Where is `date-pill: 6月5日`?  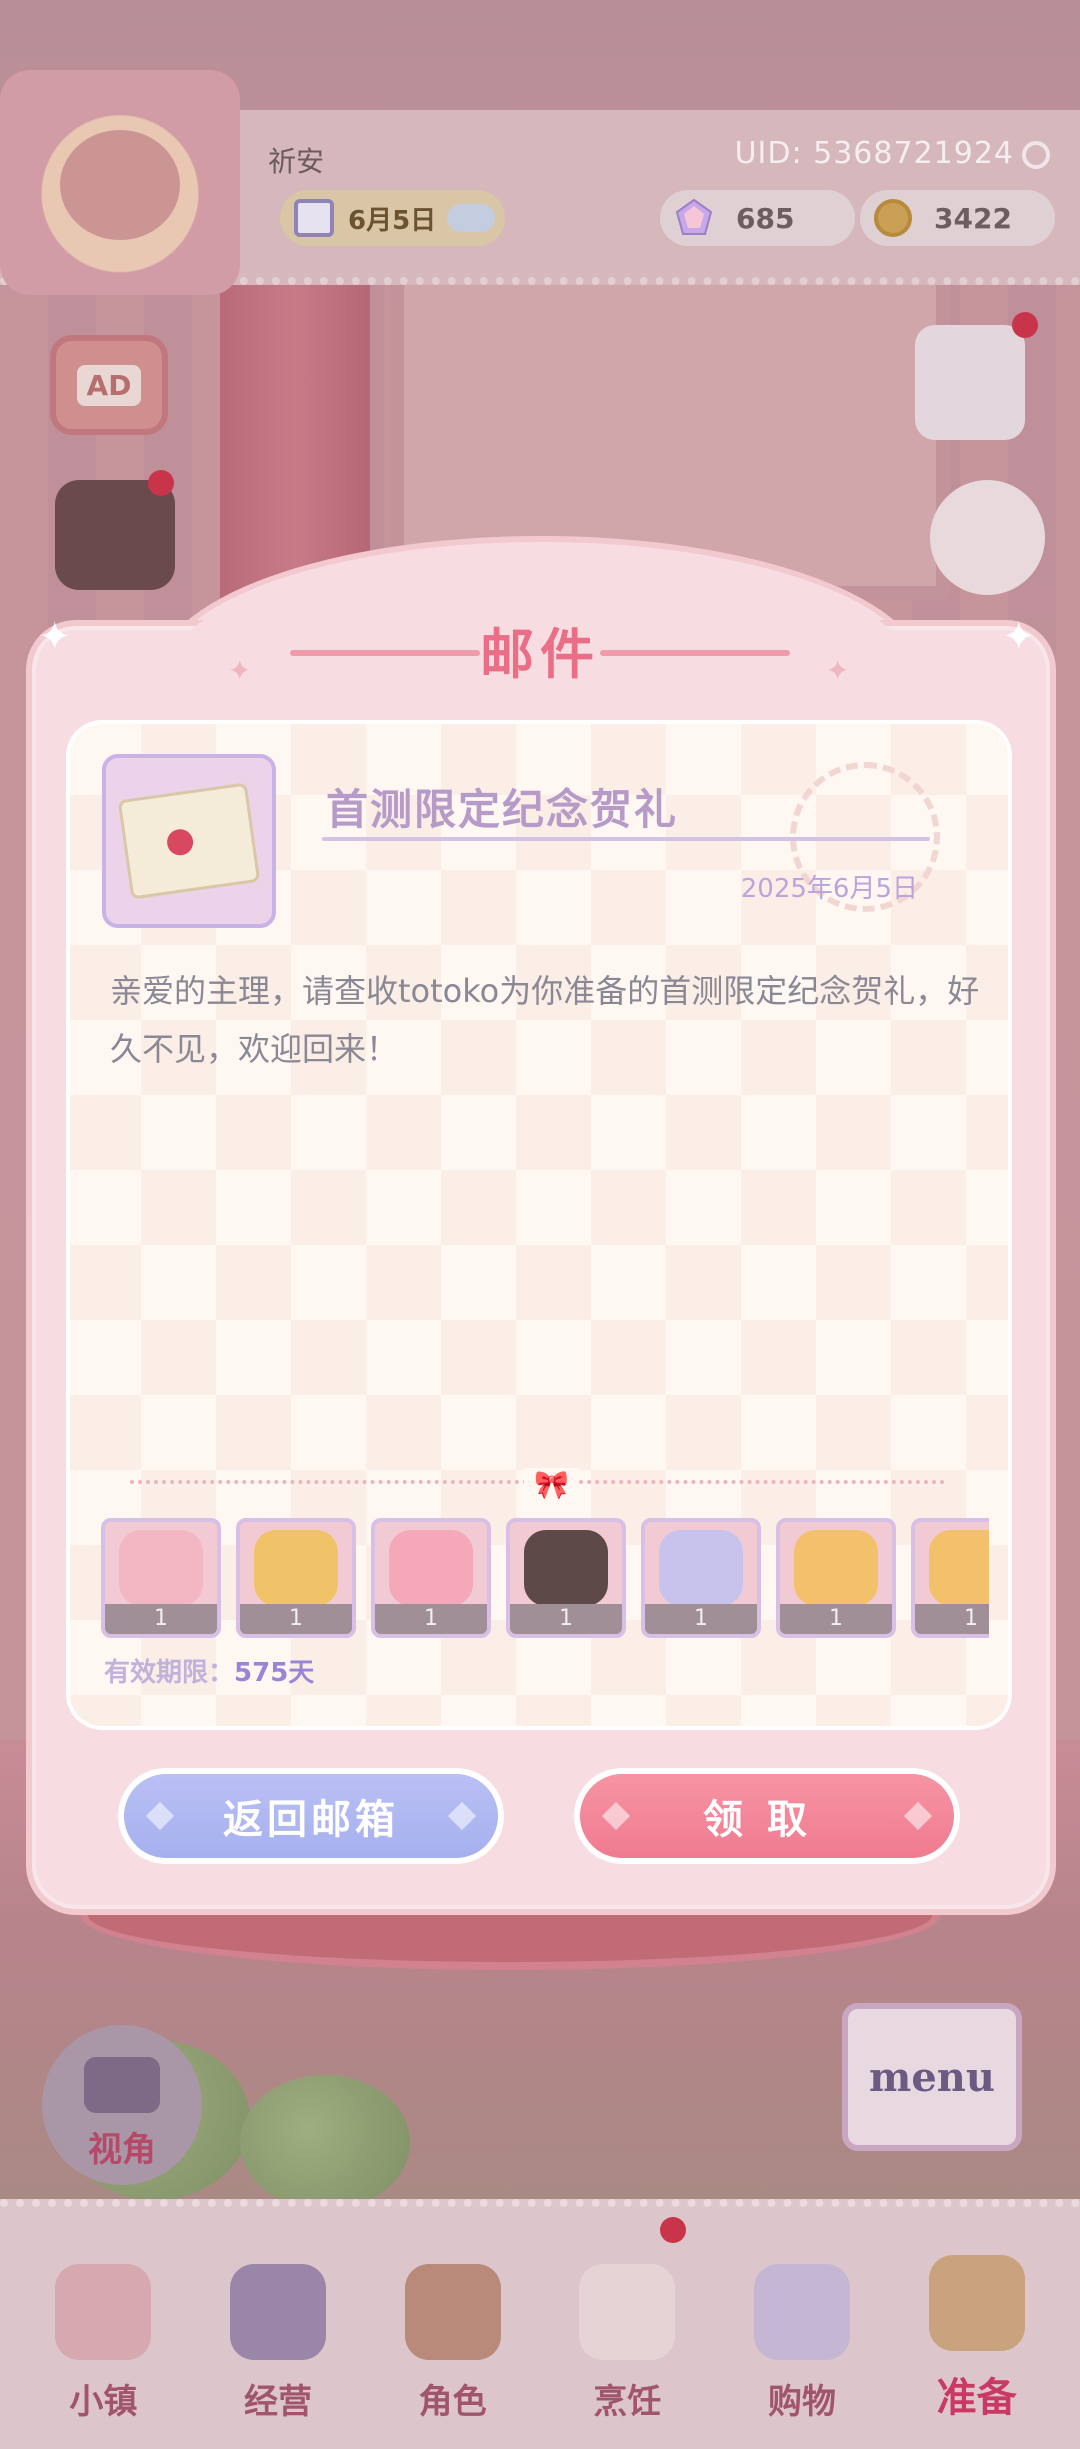 date-pill: 6月5日 is located at coordinates (392, 218).